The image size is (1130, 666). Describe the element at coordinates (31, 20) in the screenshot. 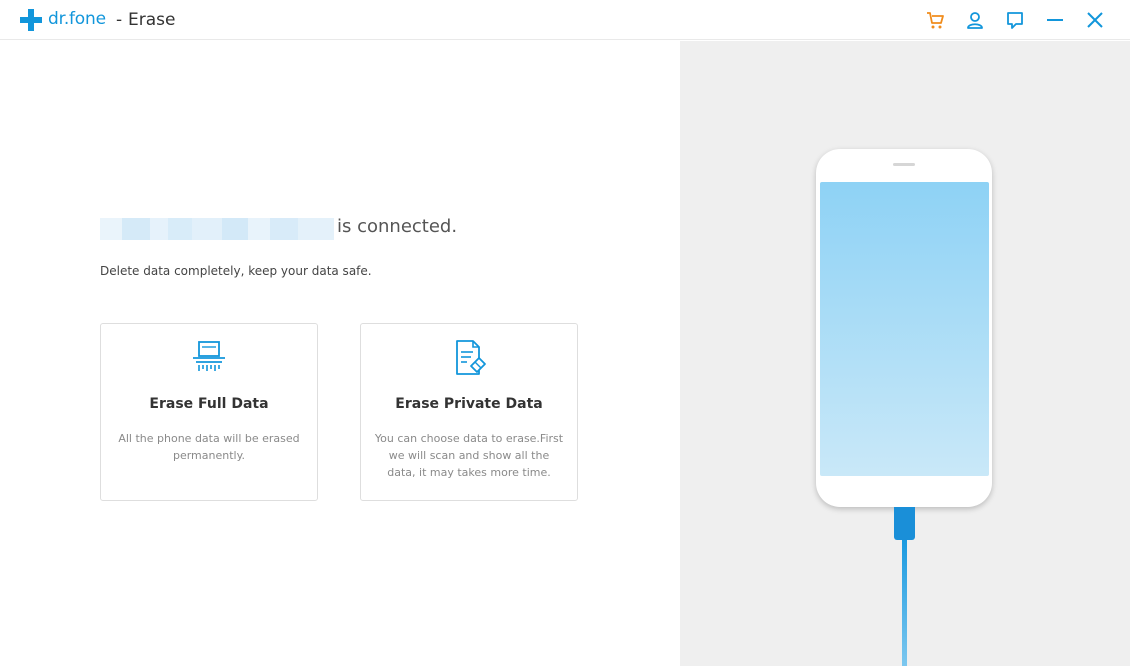

I see `drfone-logo-icon` at that location.